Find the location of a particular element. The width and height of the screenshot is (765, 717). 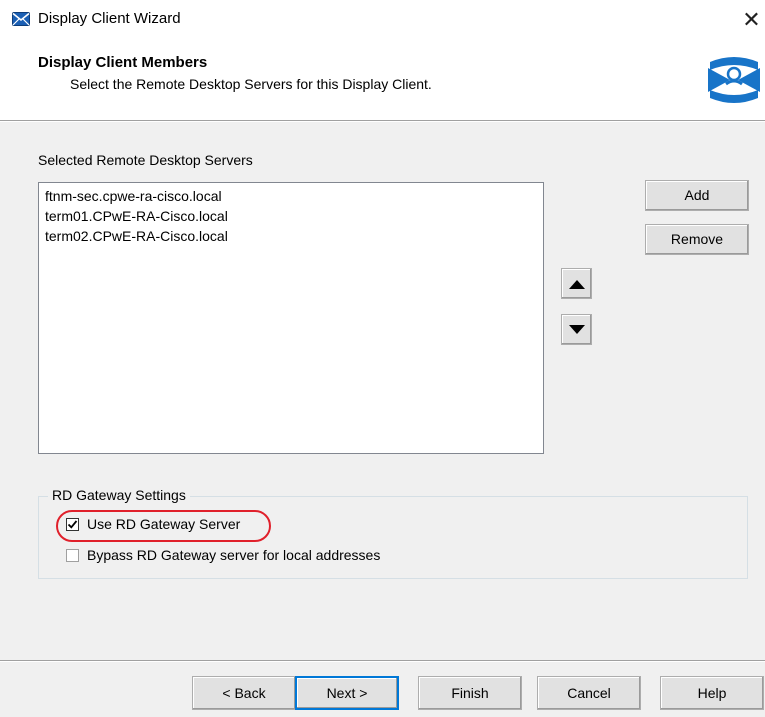

back-button: < Back is located at coordinates (244, 693).